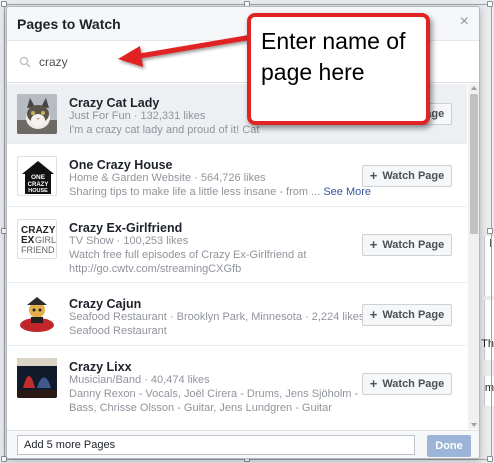 The width and height of the screenshot is (494, 463). I want to click on logo-text: GIRL, so click(45, 240).